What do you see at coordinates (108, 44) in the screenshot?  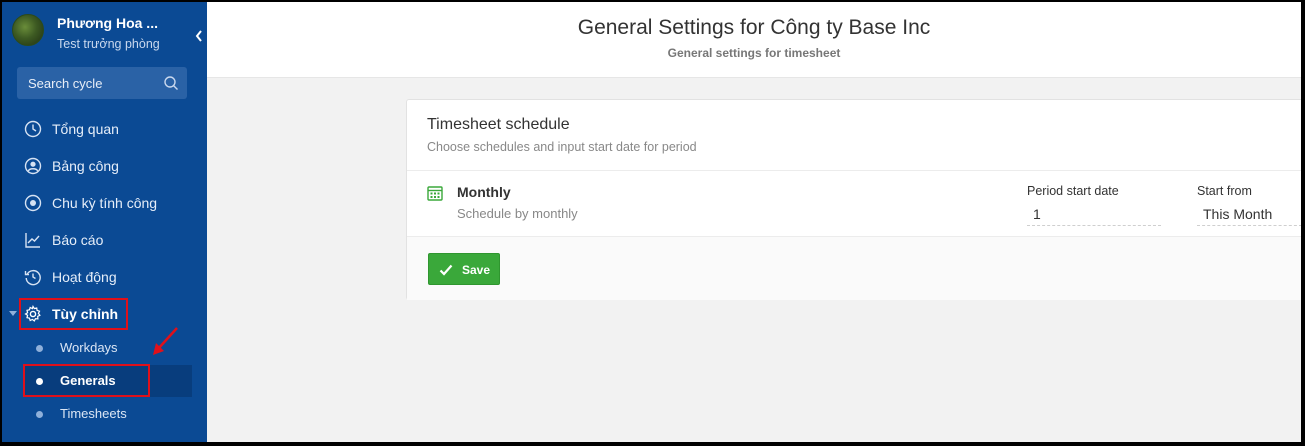 I see `user-role: Test trưởng phòng` at bounding box center [108, 44].